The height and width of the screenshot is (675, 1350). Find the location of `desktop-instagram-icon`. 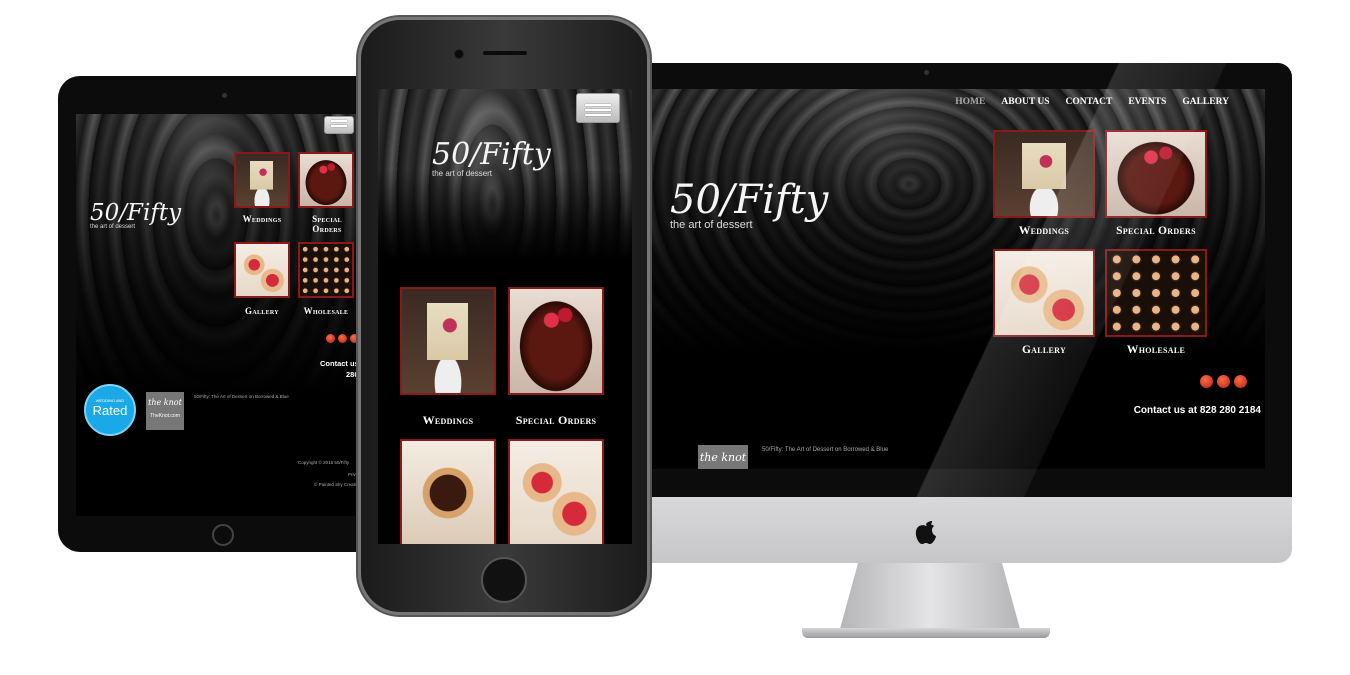

desktop-instagram-icon is located at coordinates (1223, 381).